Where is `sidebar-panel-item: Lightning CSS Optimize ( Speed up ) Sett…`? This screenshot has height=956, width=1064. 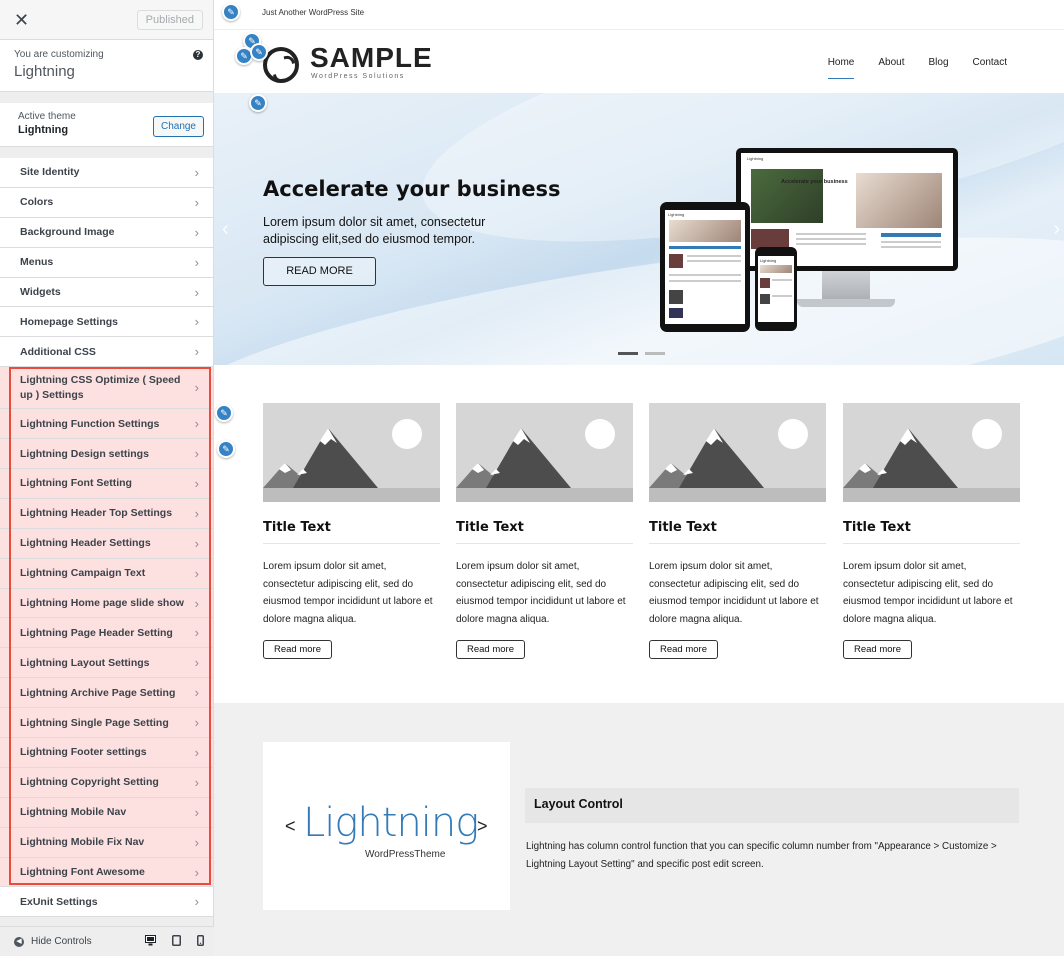
sidebar-panel-item: Lightning CSS Optimize ( Speed up ) Sett… is located at coordinates (106, 388).